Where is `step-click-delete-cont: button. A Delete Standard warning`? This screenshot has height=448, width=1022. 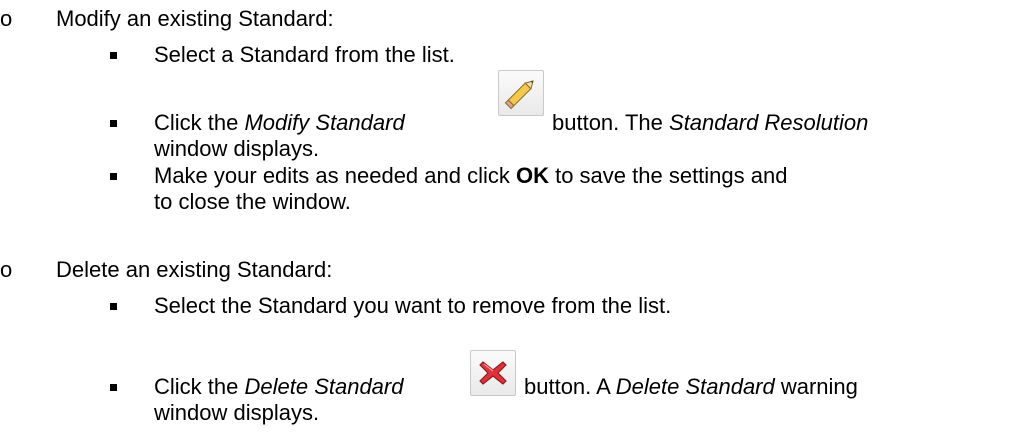
step-click-delete-cont: button. A Delete Standard warning is located at coordinates (691, 387).